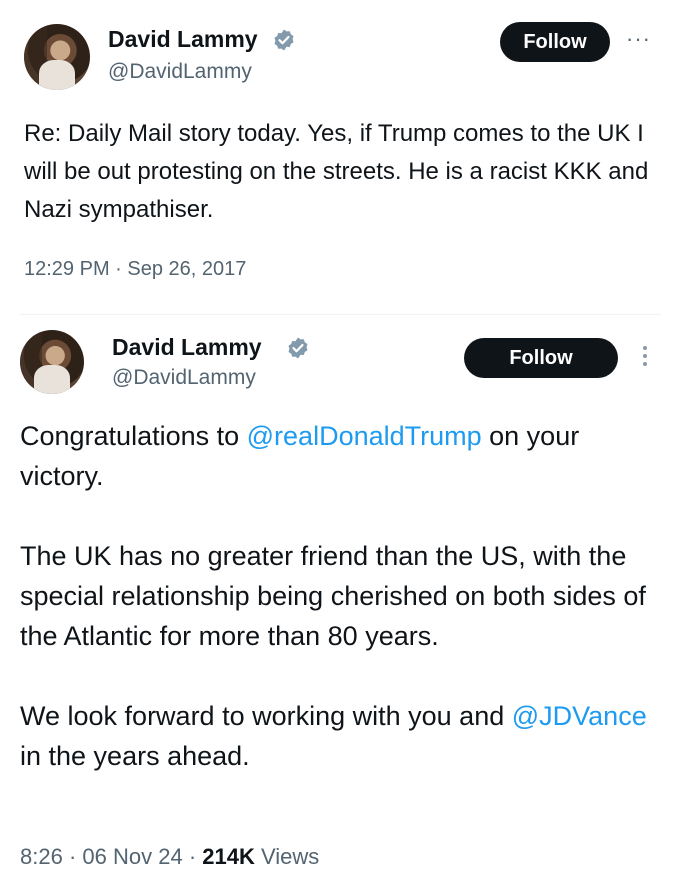 Image resolution: width=681 pixels, height=891 pixels. I want to click on more-options-icon: ···, so click(638, 39).